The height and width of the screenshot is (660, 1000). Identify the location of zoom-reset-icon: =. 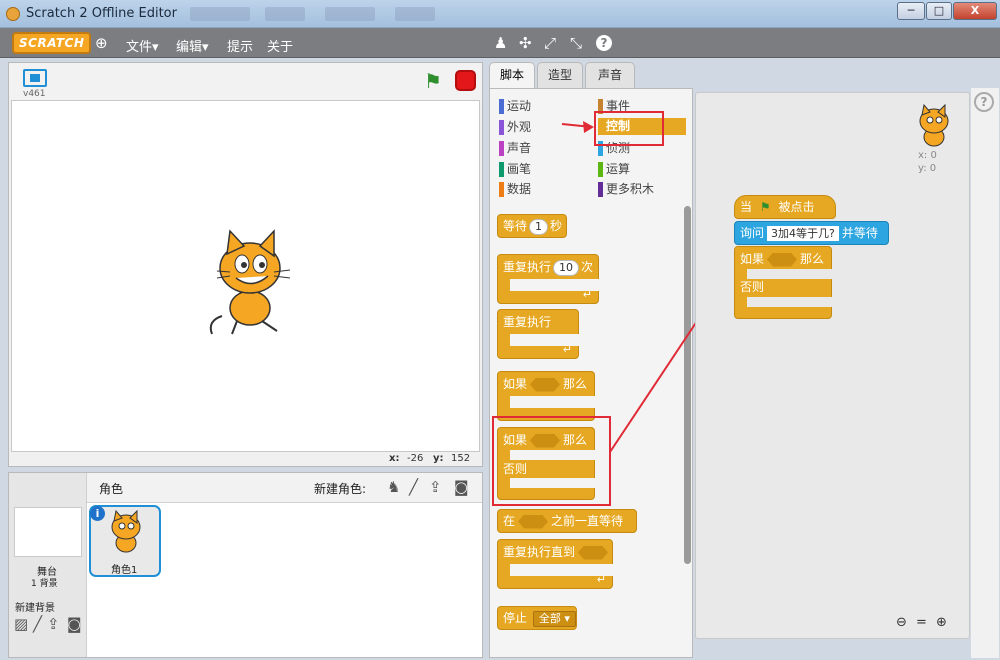
(921, 622).